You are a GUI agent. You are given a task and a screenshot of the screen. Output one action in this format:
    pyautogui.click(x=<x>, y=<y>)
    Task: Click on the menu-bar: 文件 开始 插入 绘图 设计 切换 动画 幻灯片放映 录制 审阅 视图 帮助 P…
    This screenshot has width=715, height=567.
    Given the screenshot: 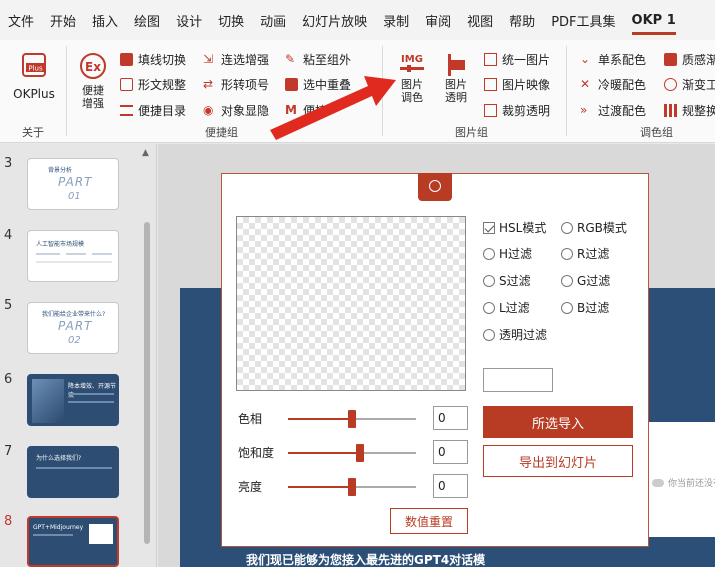 What is the action you would take?
    pyautogui.click(x=357, y=20)
    